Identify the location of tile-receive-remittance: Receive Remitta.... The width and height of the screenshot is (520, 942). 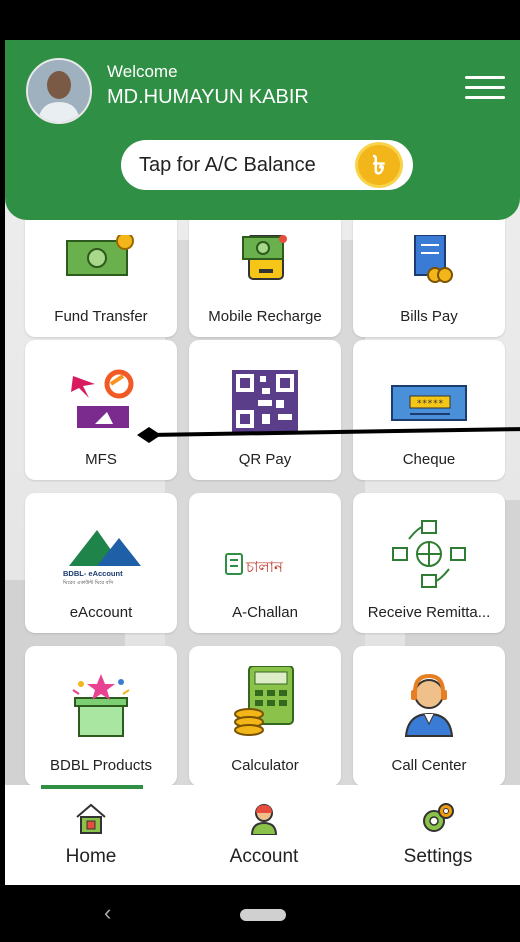
(429, 563).